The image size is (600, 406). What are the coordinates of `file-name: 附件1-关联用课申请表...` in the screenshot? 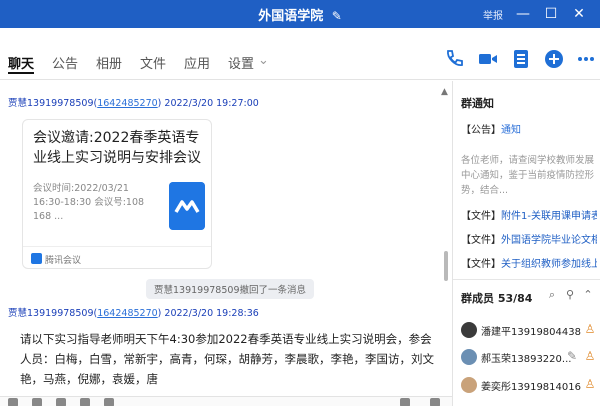 It's located at (549, 216).